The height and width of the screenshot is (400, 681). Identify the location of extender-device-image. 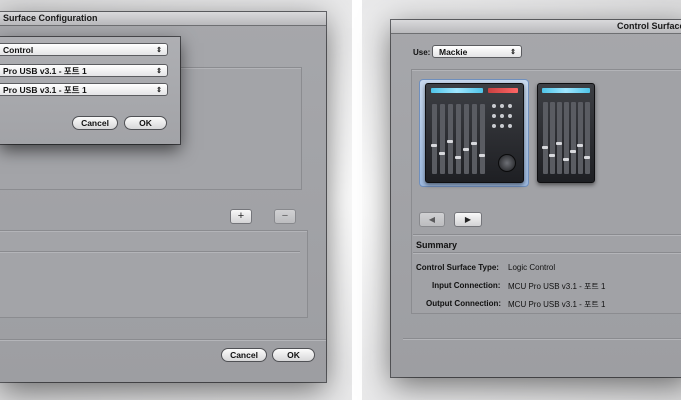
(566, 133).